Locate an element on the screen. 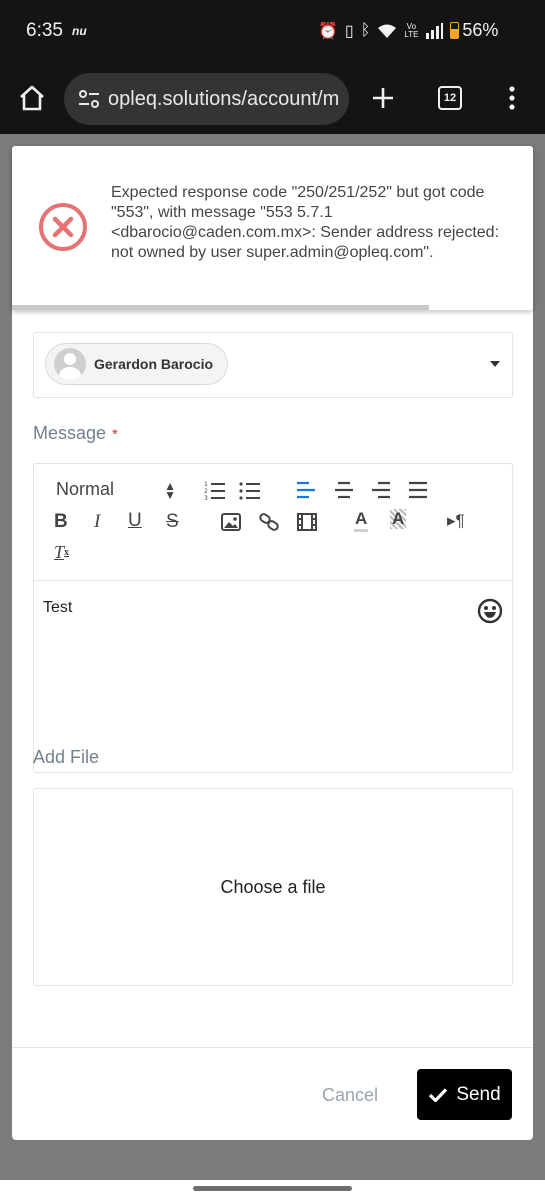 The image size is (545, 1200). gesture-handle is located at coordinates (272, 1188).